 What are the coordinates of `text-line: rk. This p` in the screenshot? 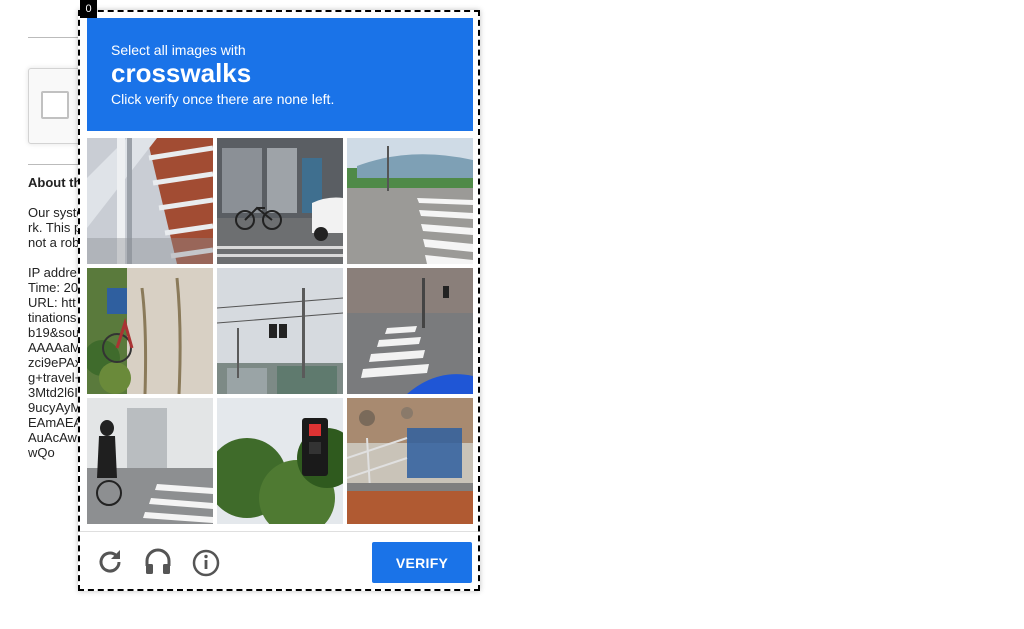 It's located at (55, 227).